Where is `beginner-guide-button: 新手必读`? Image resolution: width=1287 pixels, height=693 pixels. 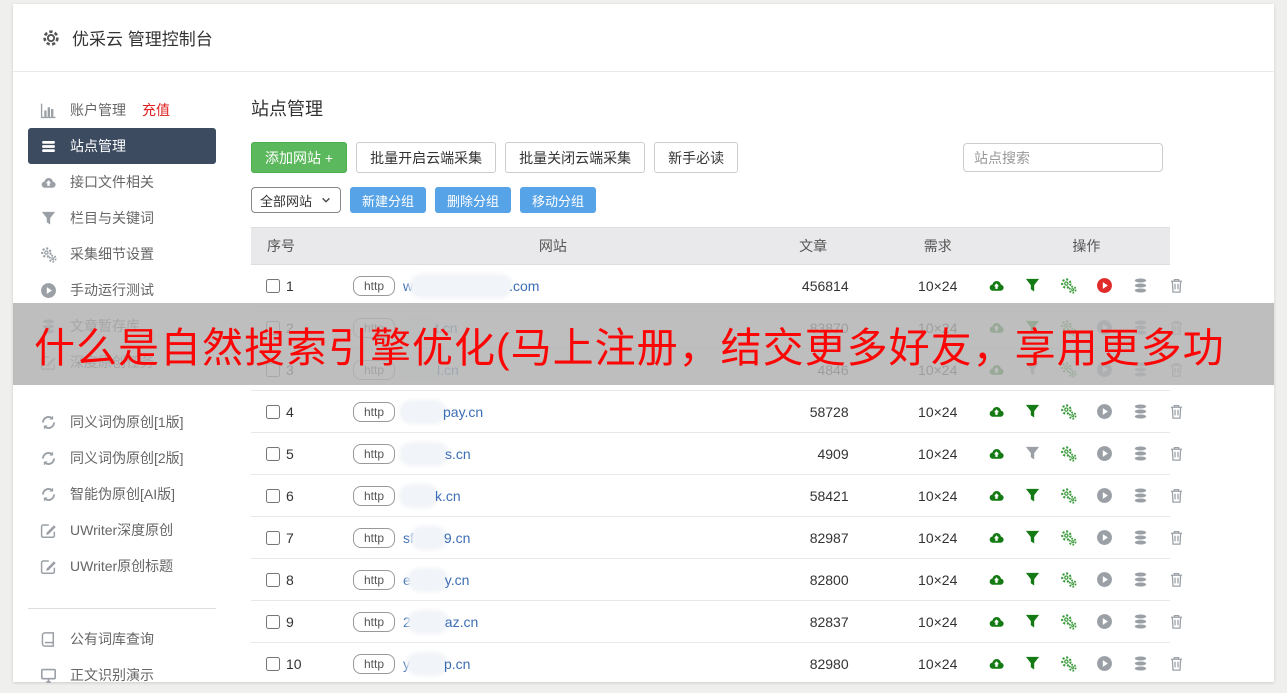 beginner-guide-button: 新手必读 is located at coordinates (696, 157).